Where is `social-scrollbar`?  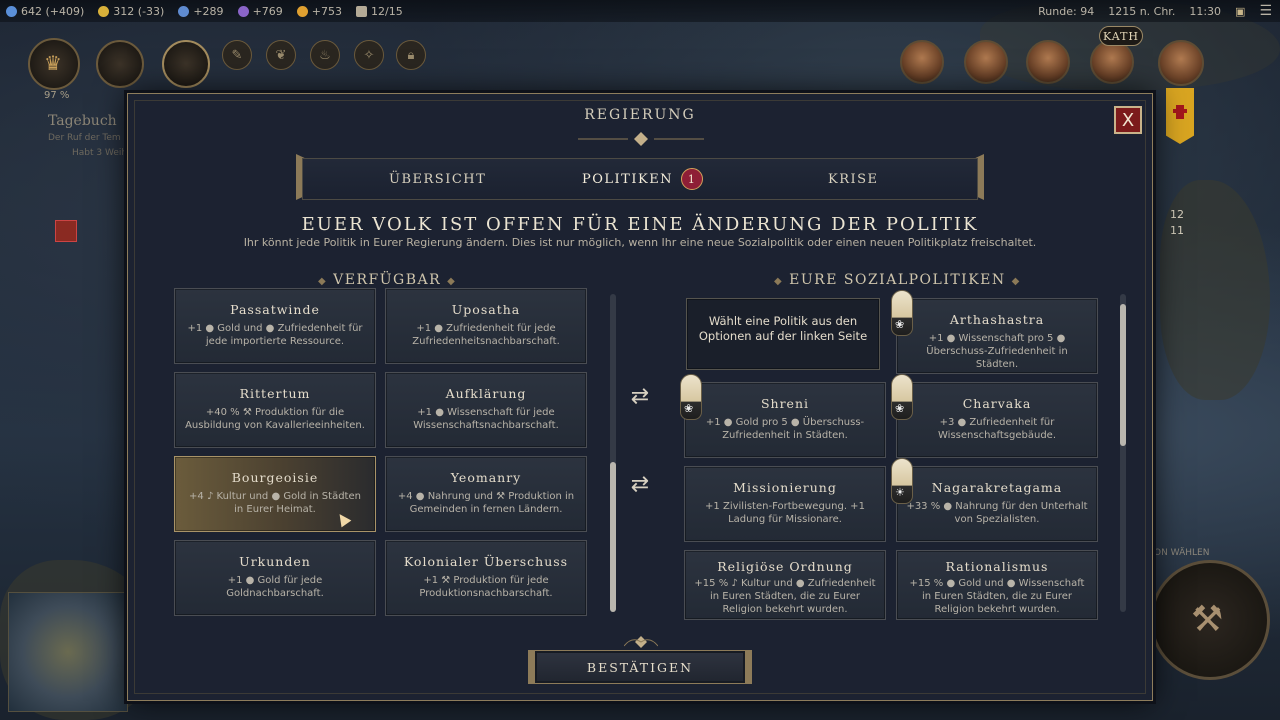
social-scrollbar is located at coordinates (1123, 453).